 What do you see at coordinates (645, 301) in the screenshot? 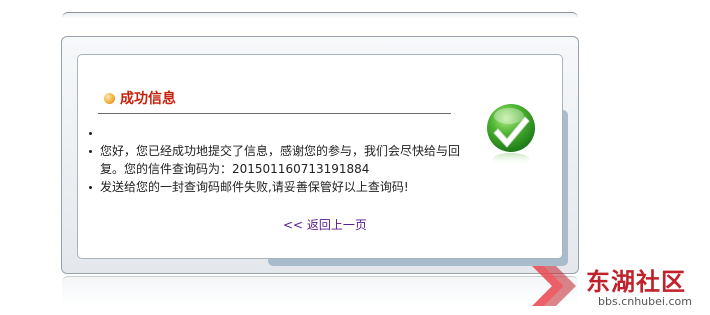
I see `watermark-url: bbs.cnhubei.com` at bounding box center [645, 301].